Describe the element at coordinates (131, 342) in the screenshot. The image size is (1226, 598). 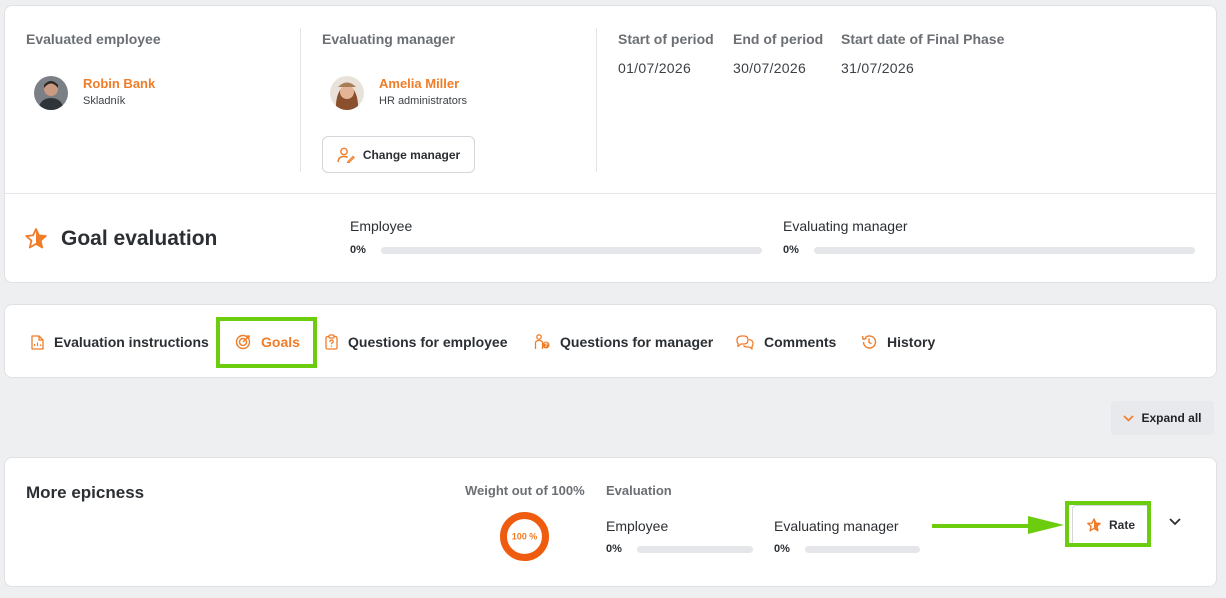
I see `tab-label: Evaluation instructions` at that location.